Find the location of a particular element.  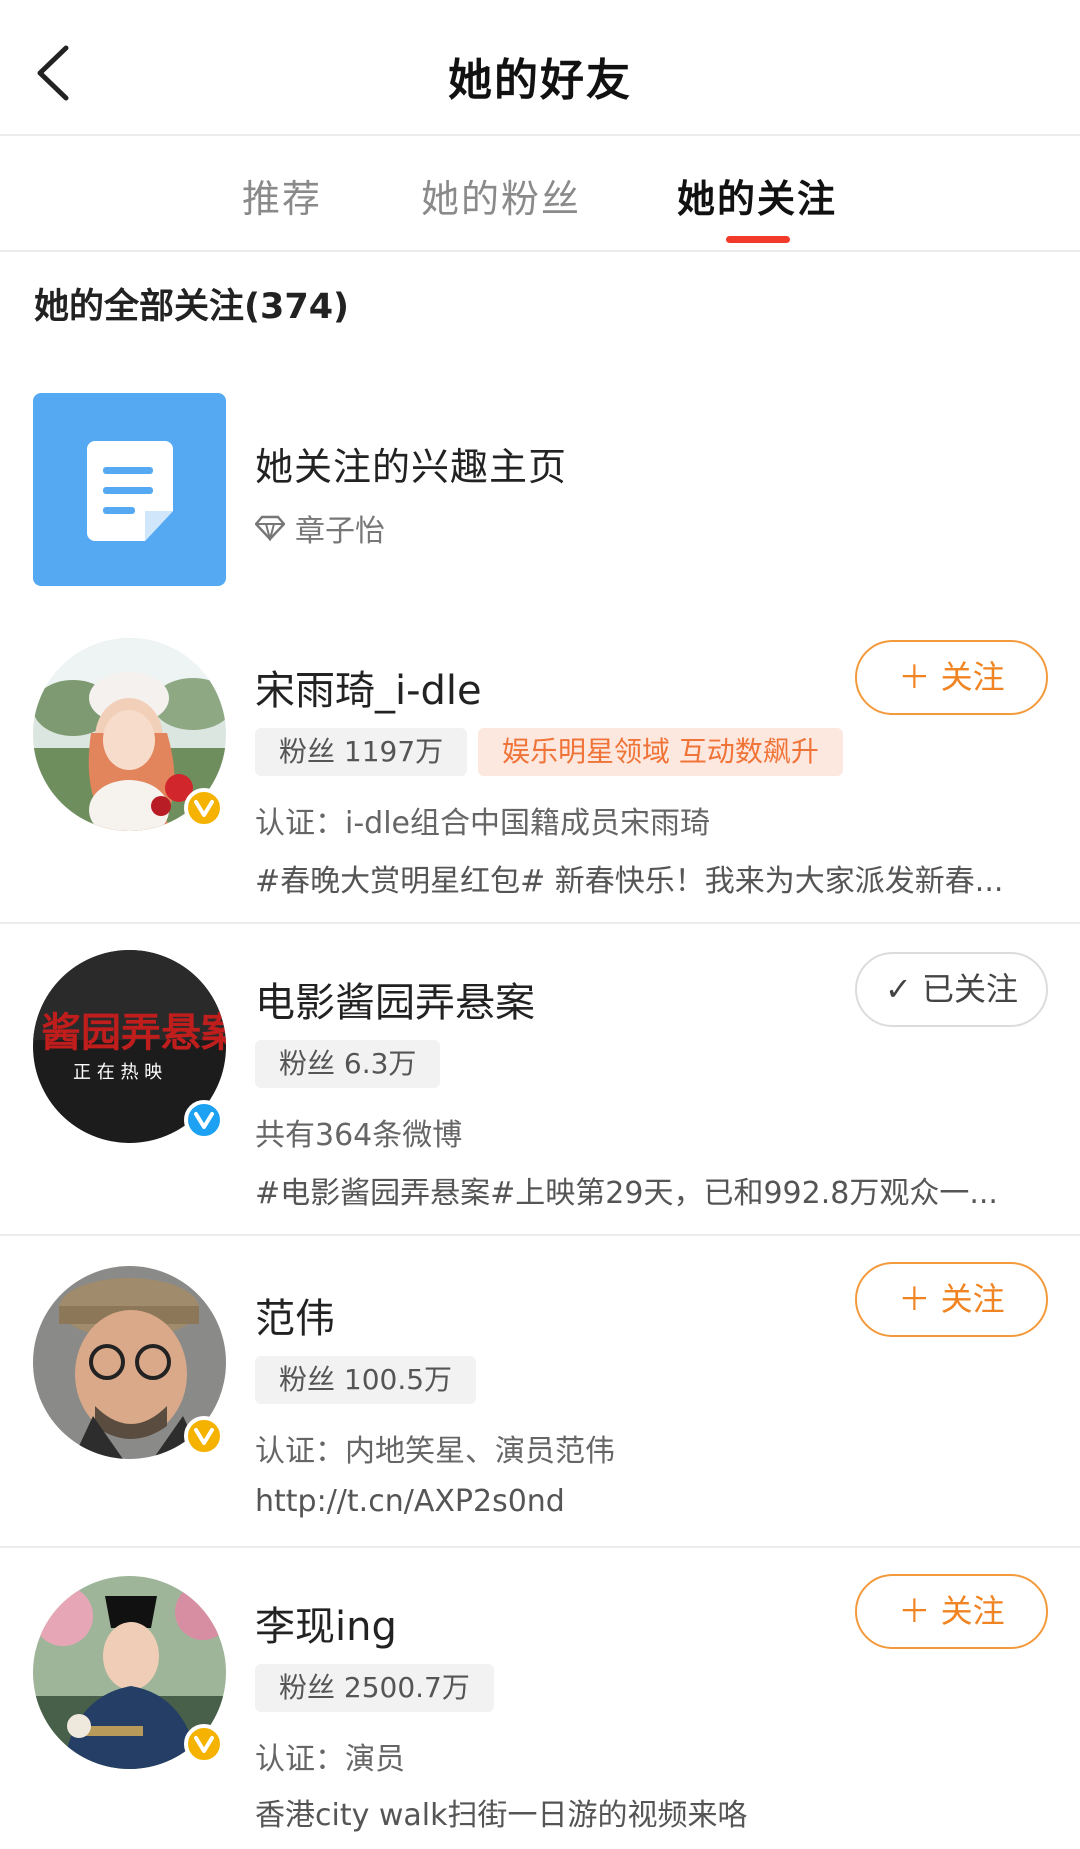

interest-page-item: 她关注的兴趣主页 章子怡 is located at coordinates (540, 490).